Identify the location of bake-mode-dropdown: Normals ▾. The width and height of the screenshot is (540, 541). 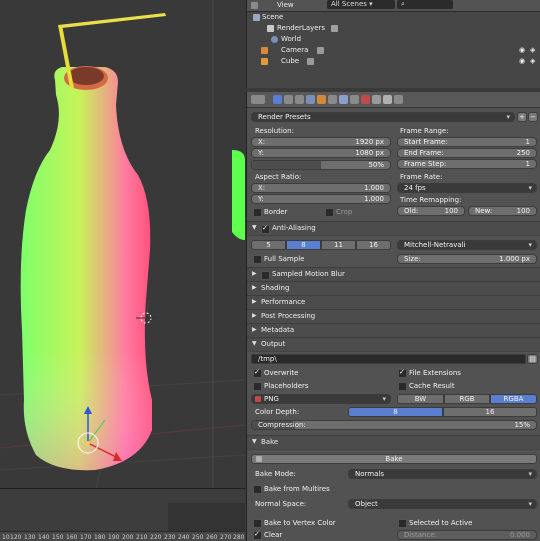
(442, 474).